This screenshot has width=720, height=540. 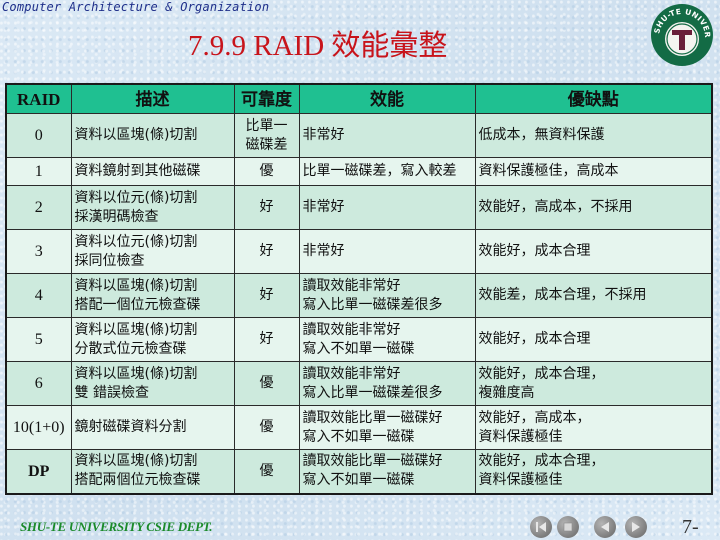 What do you see at coordinates (359, 251) in the screenshot?
I see `table-row: 3 資料以位元(條)切割 採同位檢查 好 非常好 效能好，成本合理` at bounding box center [359, 251].